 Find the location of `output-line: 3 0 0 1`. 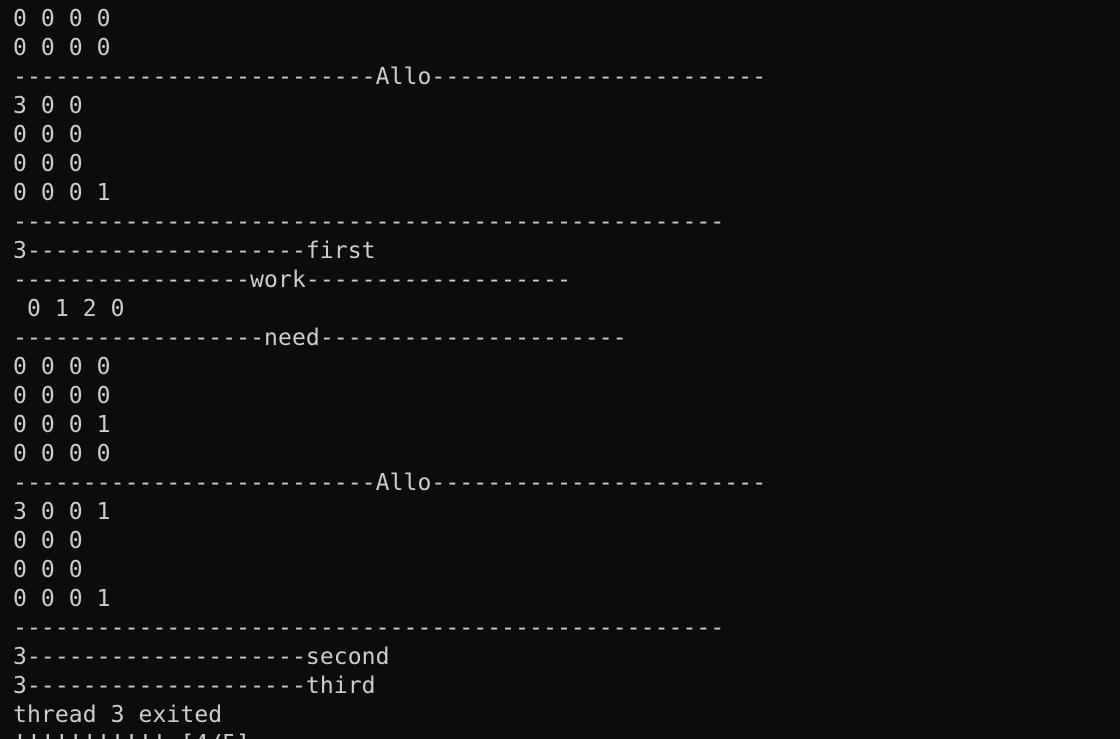

output-line: 3 0 0 1 is located at coordinates (62, 512).